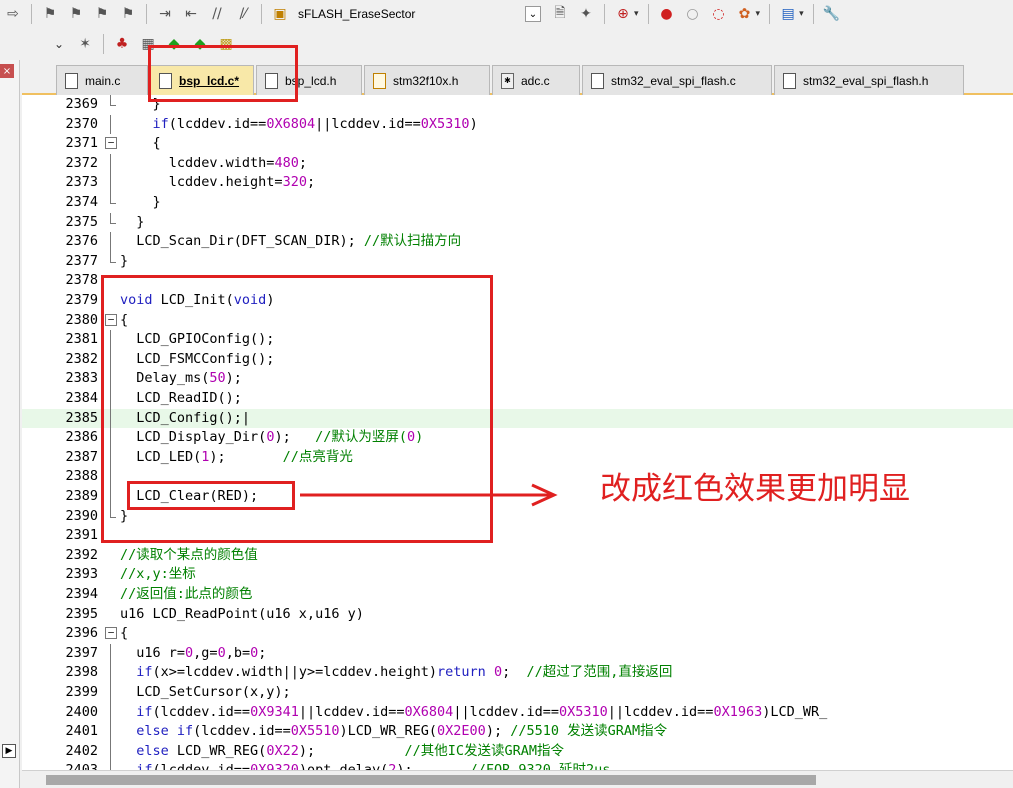 Image resolution: width=1013 pixels, height=788 pixels. What do you see at coordinates (200, 44) in the screenshot?
I see `batch-build-icon: ◆` at bounding box center [200, 44].